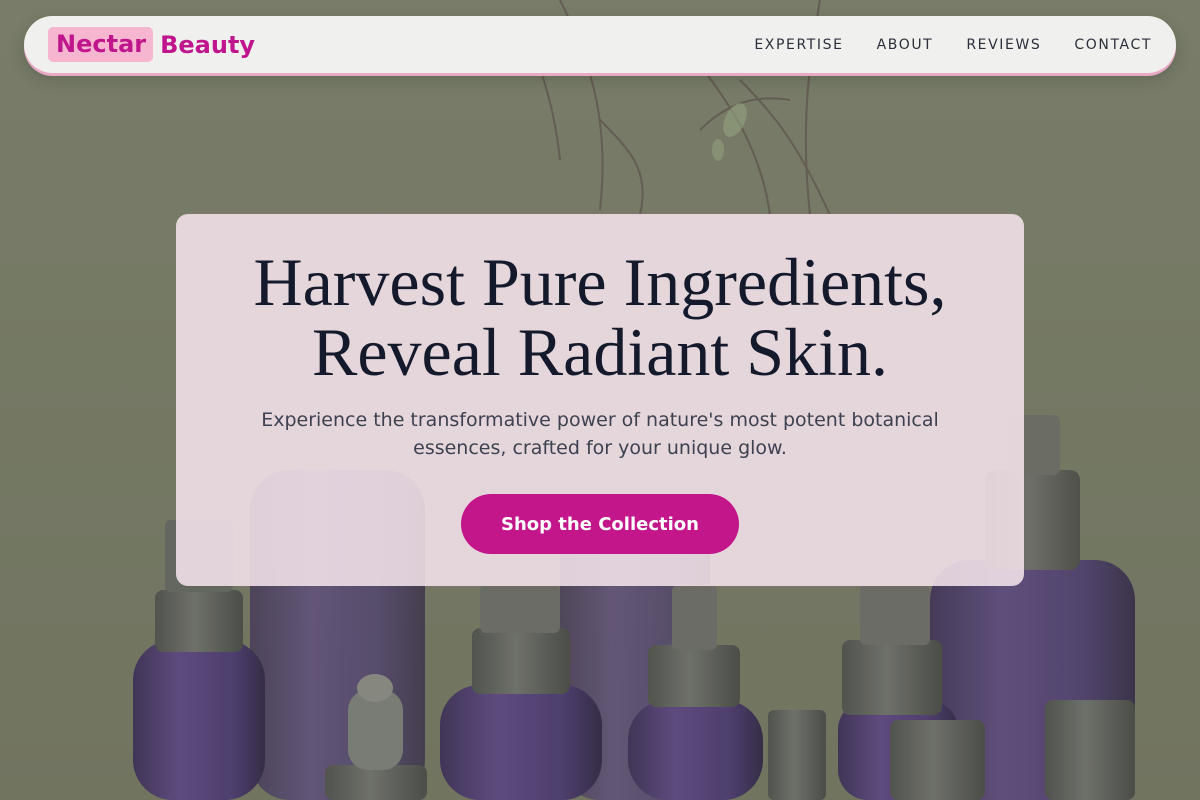 The height and width of the screenshot is (800, 1200). What do you see at coordinates (600, 524) in the screenshot?
I see `shop-collection-button: Shop the Collection` at bounding box center [600, 524].